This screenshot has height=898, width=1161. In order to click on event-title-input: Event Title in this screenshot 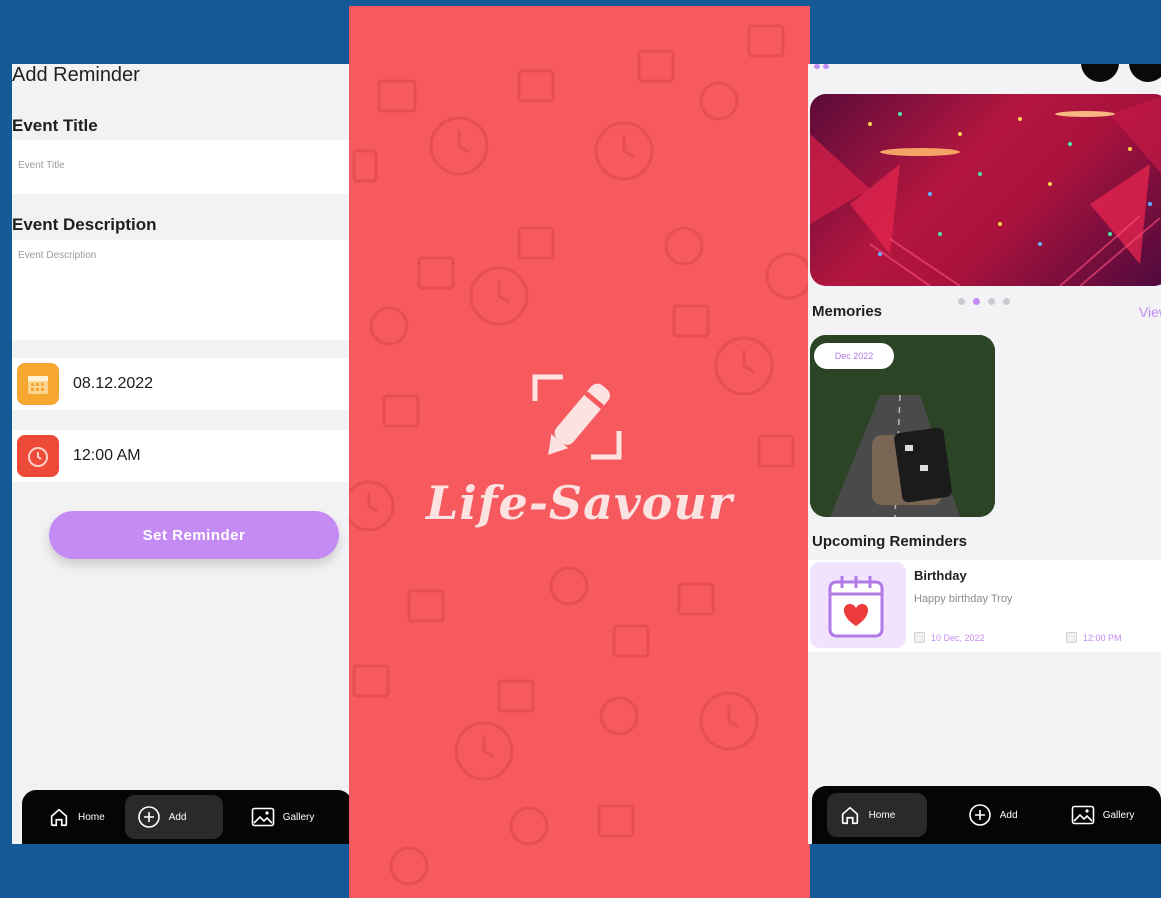, I will do `click(182, 167)`.